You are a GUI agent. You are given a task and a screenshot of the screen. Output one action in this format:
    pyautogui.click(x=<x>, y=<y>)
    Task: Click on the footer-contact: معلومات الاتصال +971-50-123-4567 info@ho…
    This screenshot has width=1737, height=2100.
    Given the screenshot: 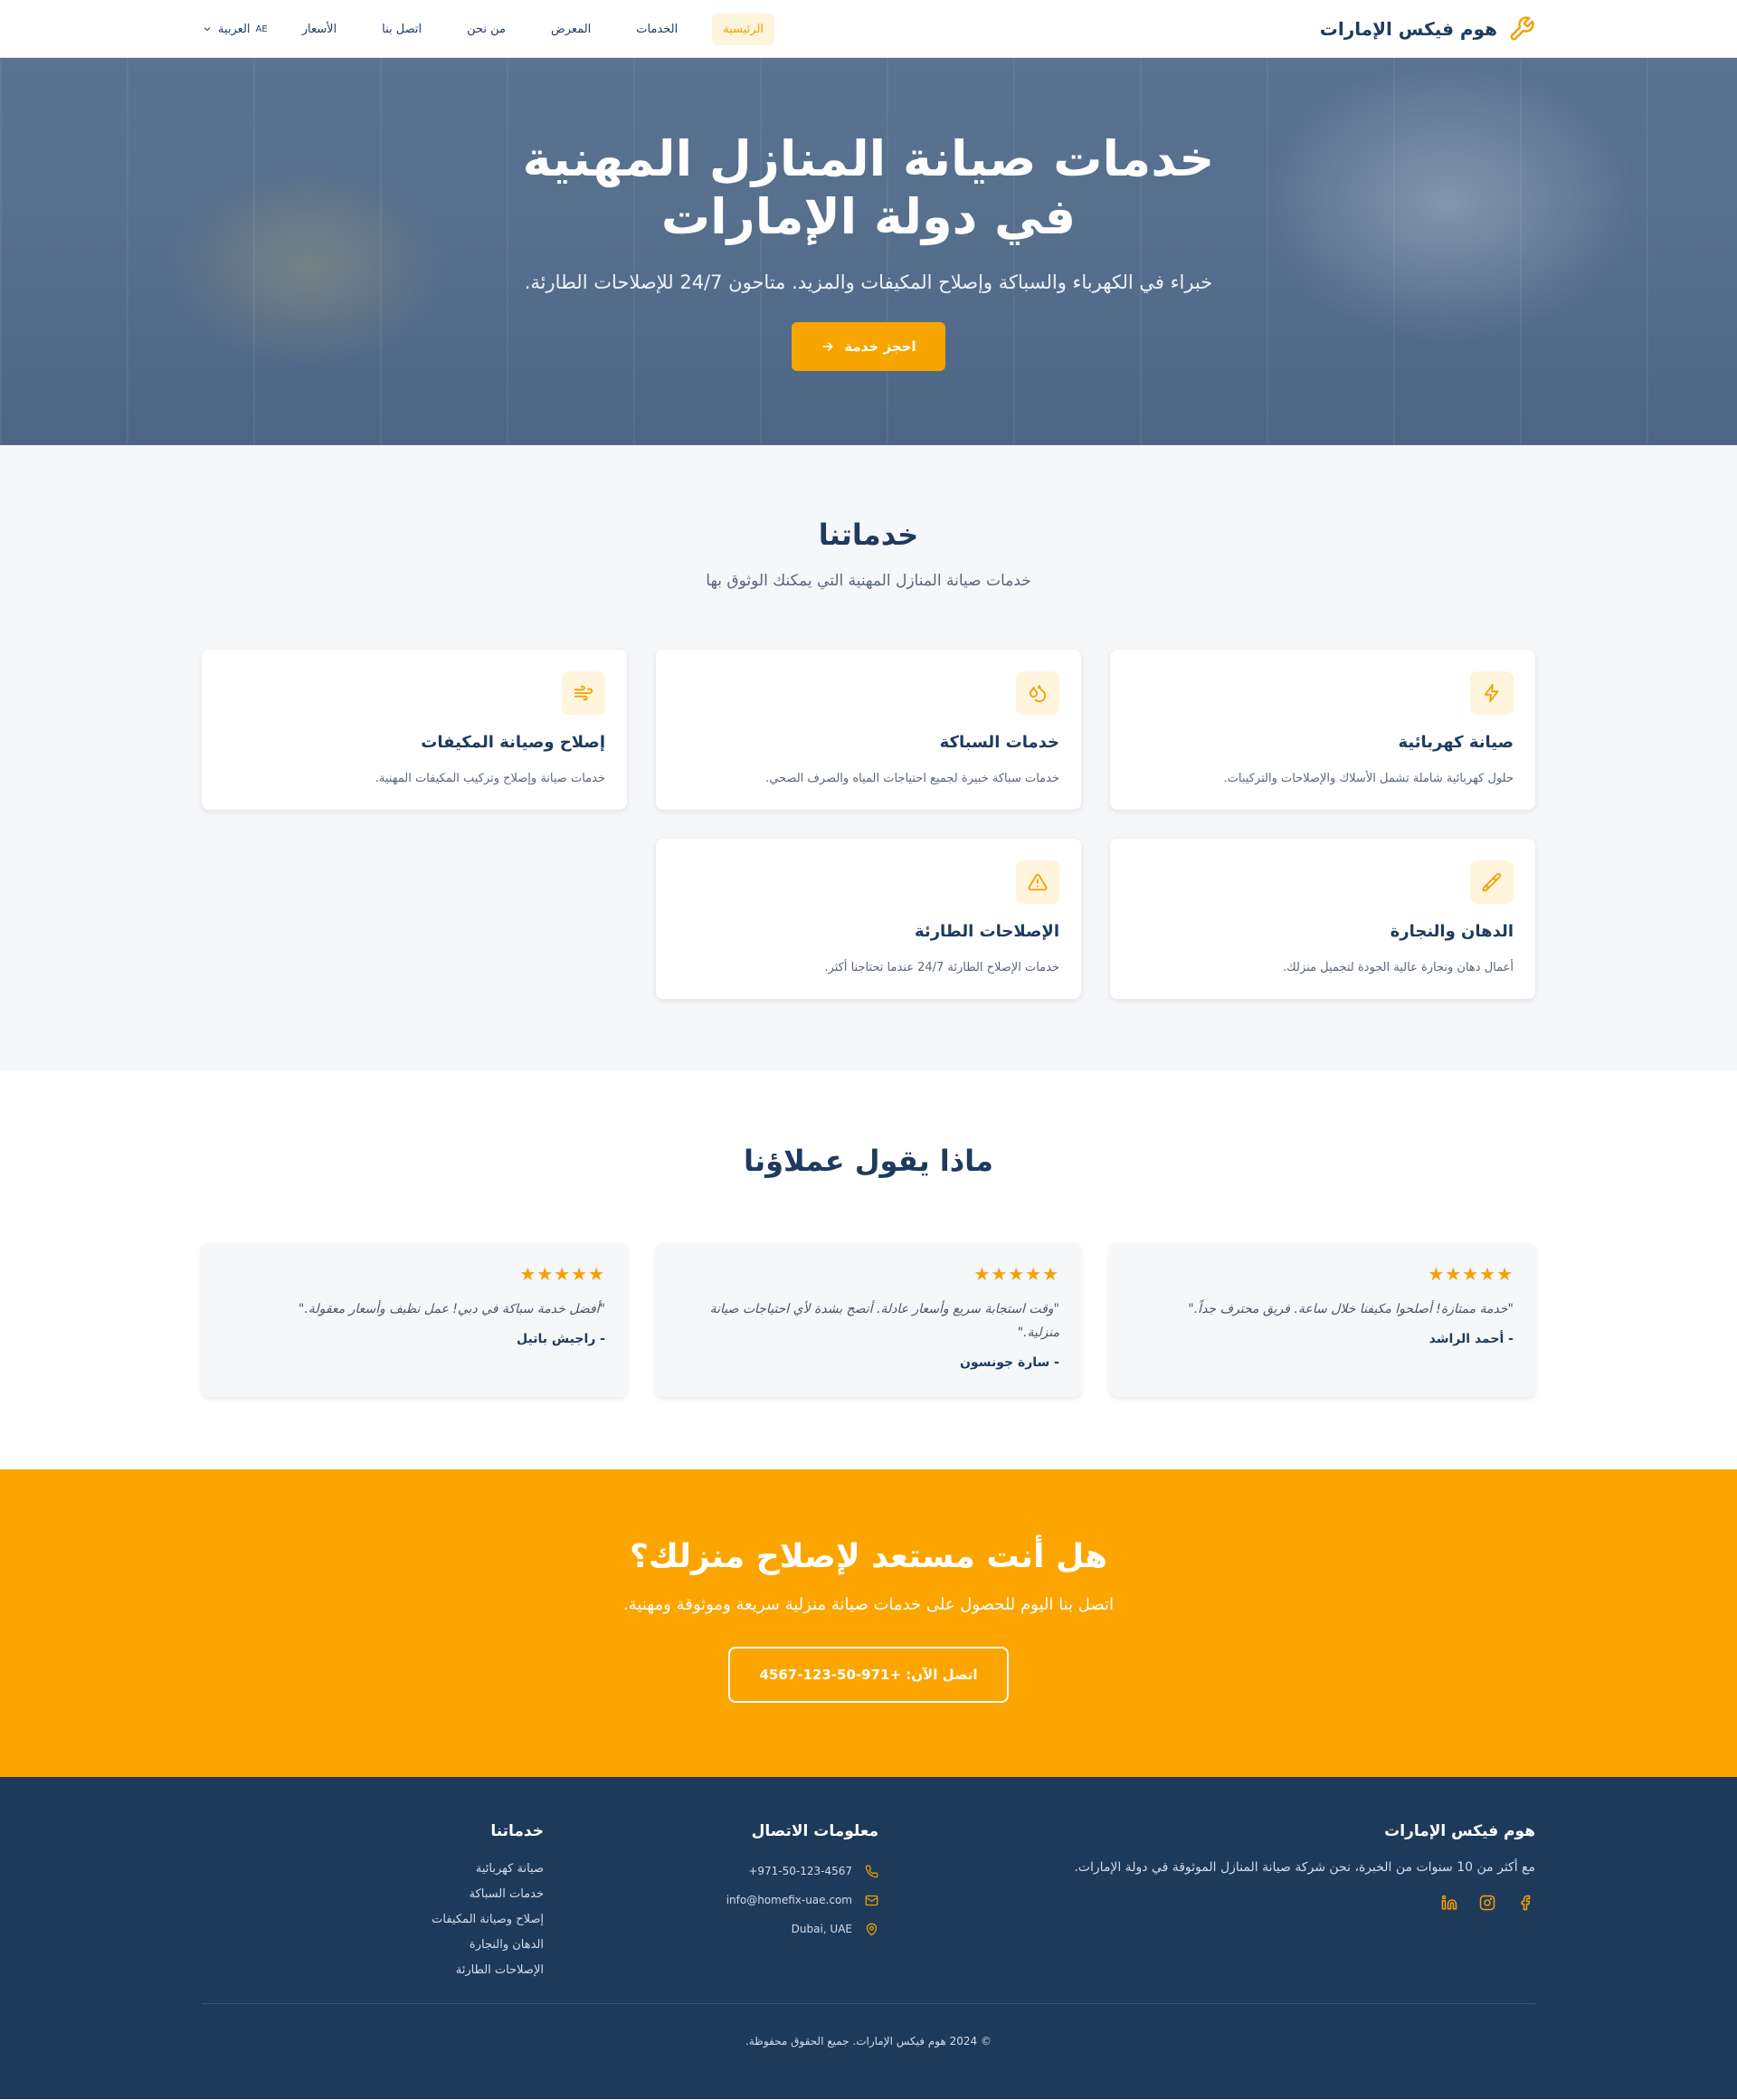 What is the action you would take?
    pyautogui.click(x=806, y=1902)
    